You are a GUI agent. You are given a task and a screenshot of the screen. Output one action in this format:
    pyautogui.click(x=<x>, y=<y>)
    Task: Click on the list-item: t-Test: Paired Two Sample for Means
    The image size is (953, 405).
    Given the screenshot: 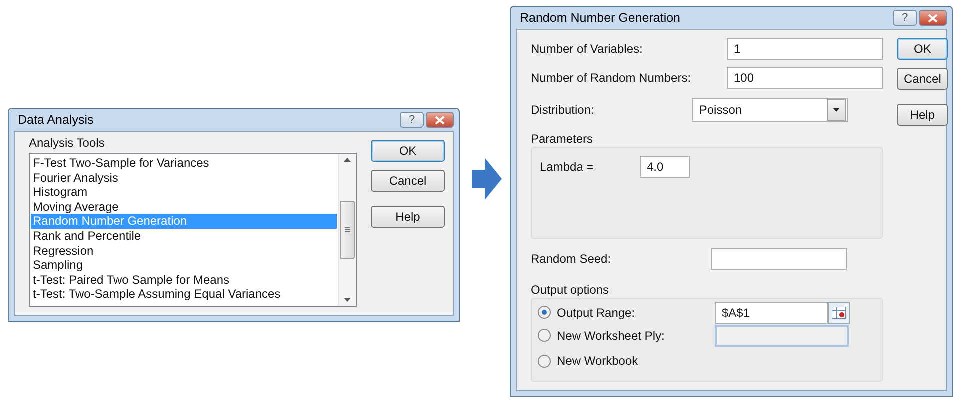 What is the action you would take?
    pyautogui.click(x=184, y=280)
    